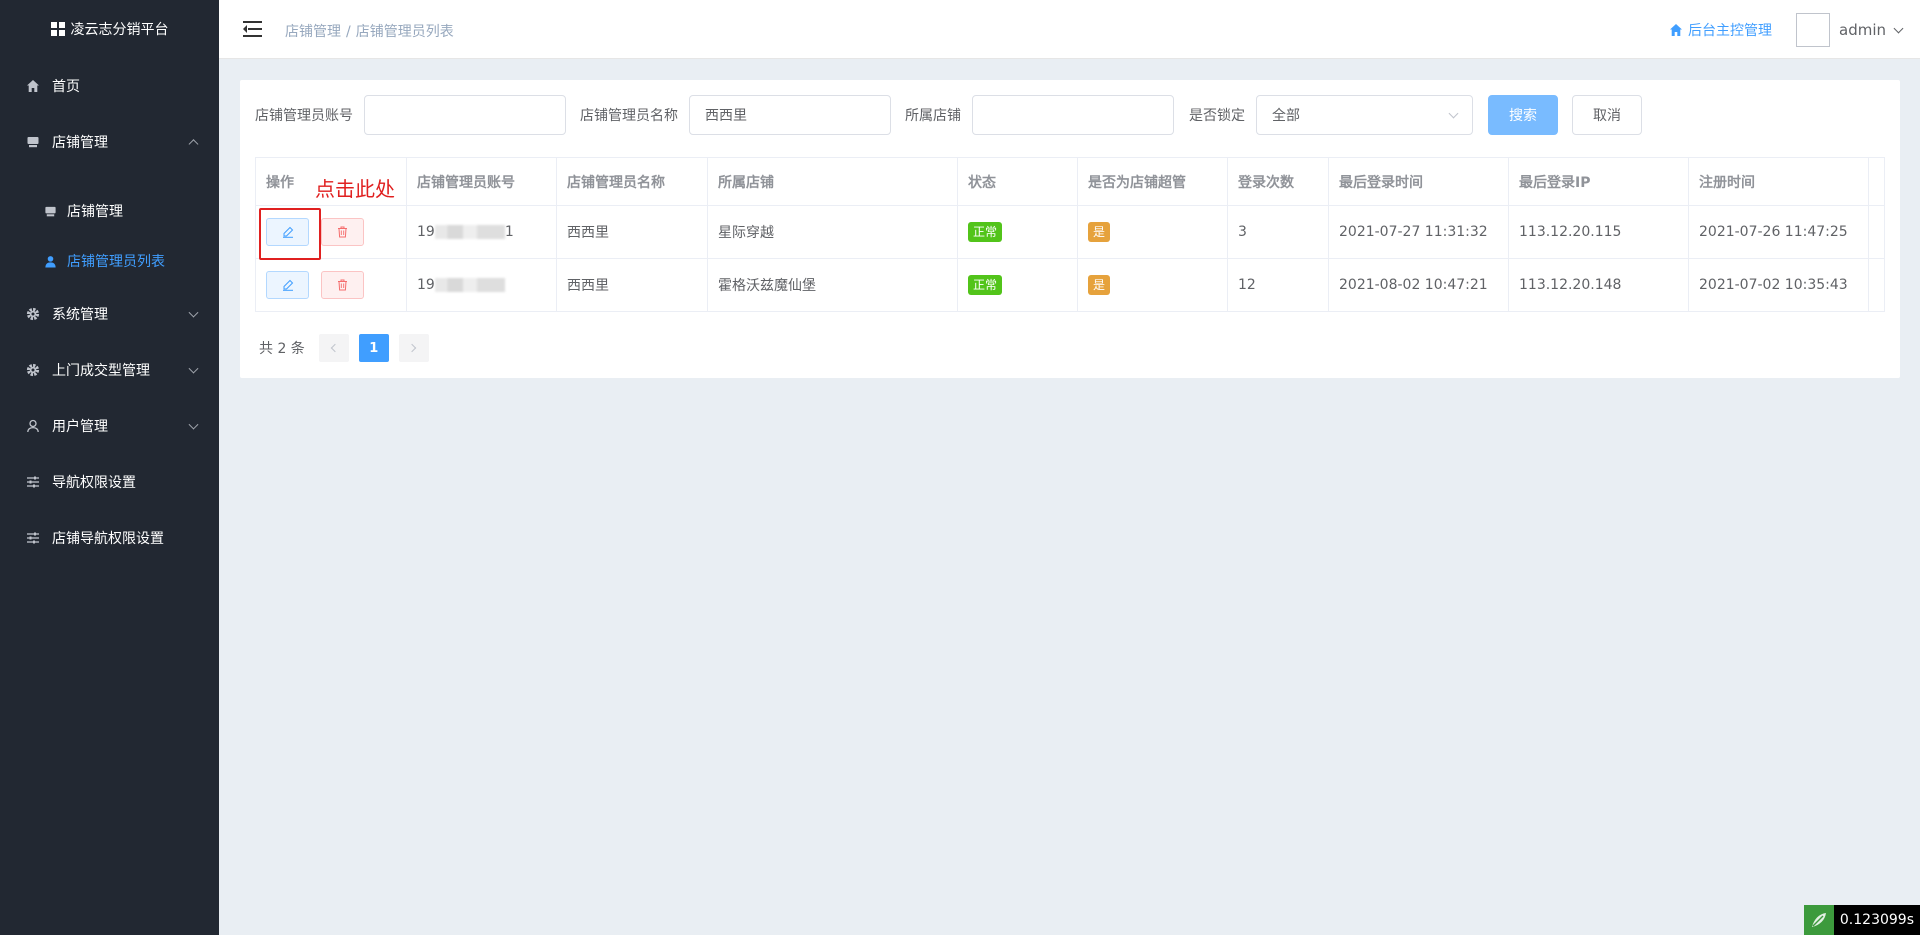 The image size is (1920, 935). Describe the element at coordinates (109, 538) in the screenshot. I see `sidebar-item-shop-nav-permission: 店铺导航权限设置` at that location.